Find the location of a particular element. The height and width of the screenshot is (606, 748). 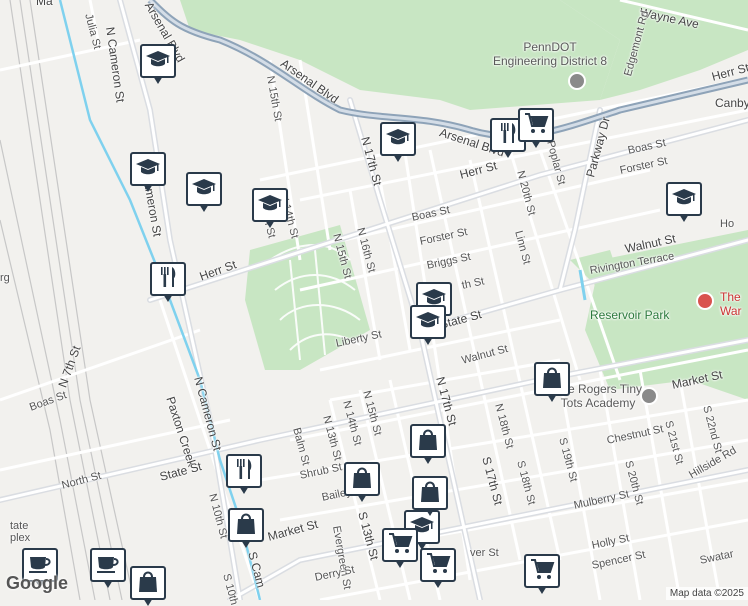

label-state-complex: tate plex is located at coordinates (20, 532).